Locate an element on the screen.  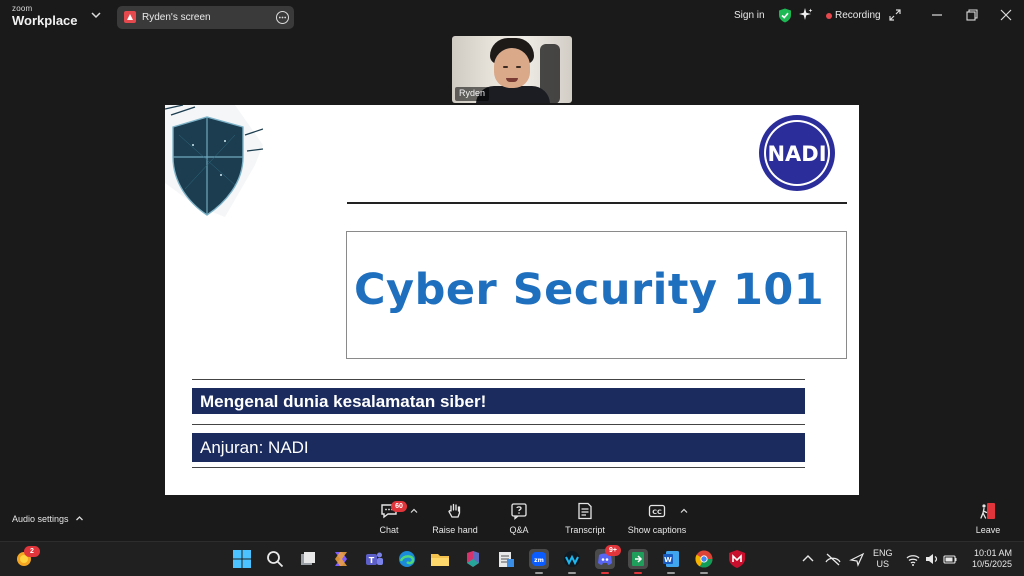
svg-text: T is located at coordinates (372, 560).